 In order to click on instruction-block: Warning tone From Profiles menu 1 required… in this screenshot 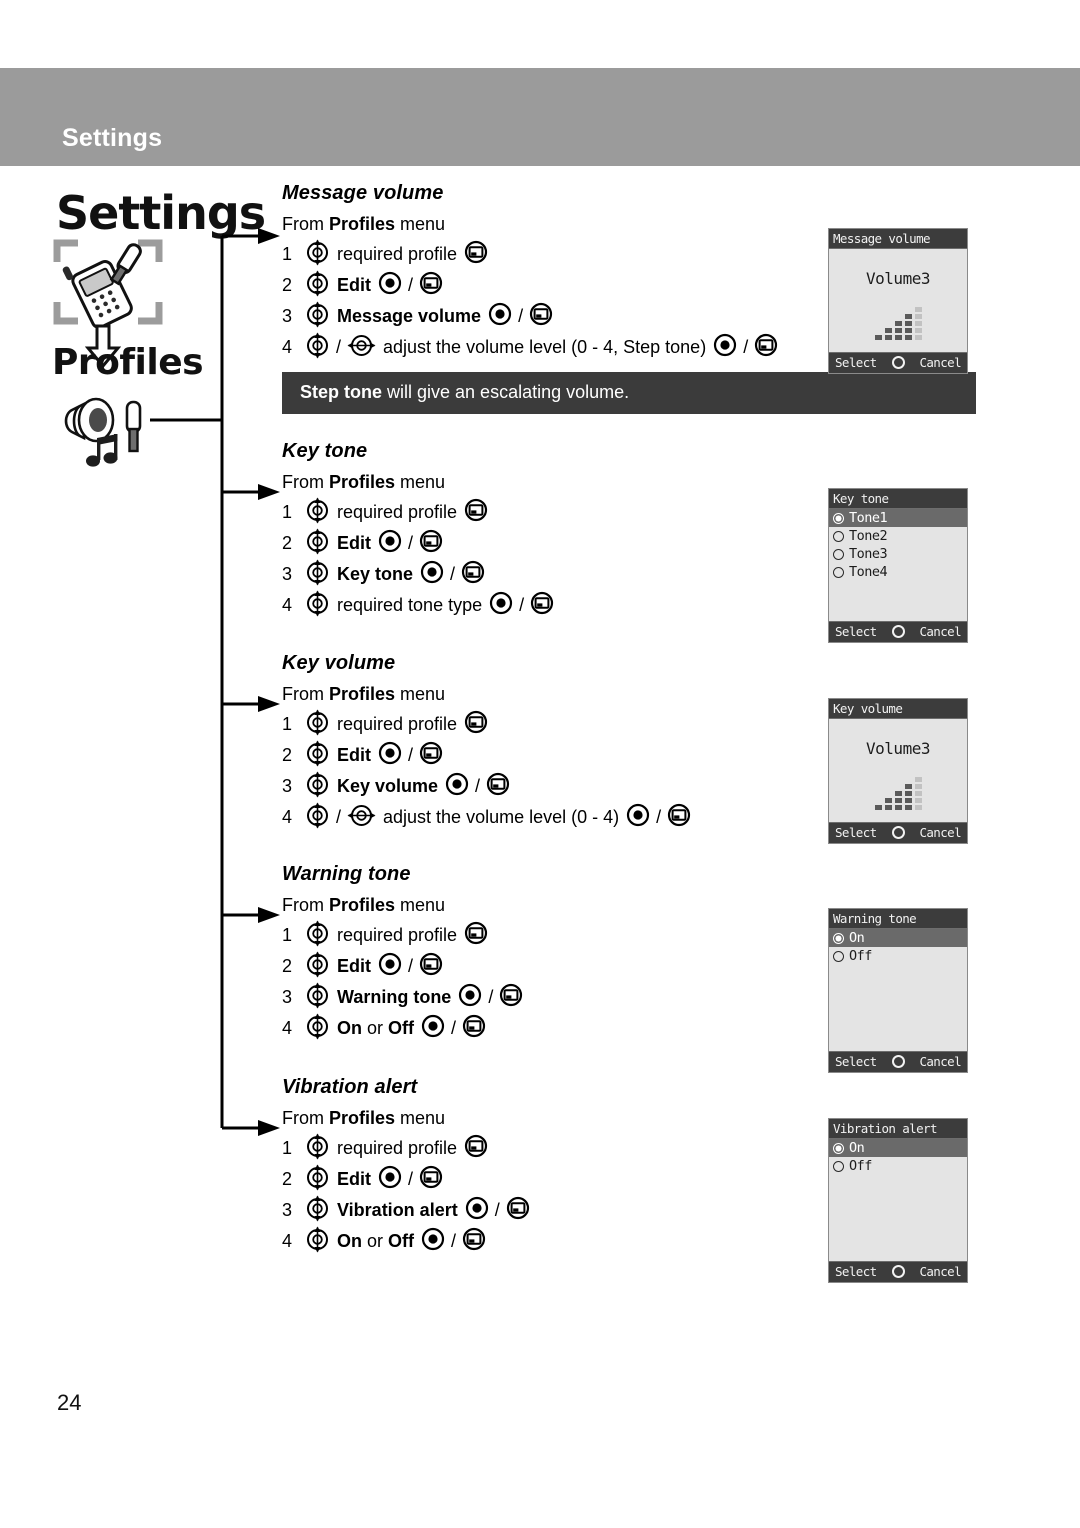, I will do `click(403, 953)`.